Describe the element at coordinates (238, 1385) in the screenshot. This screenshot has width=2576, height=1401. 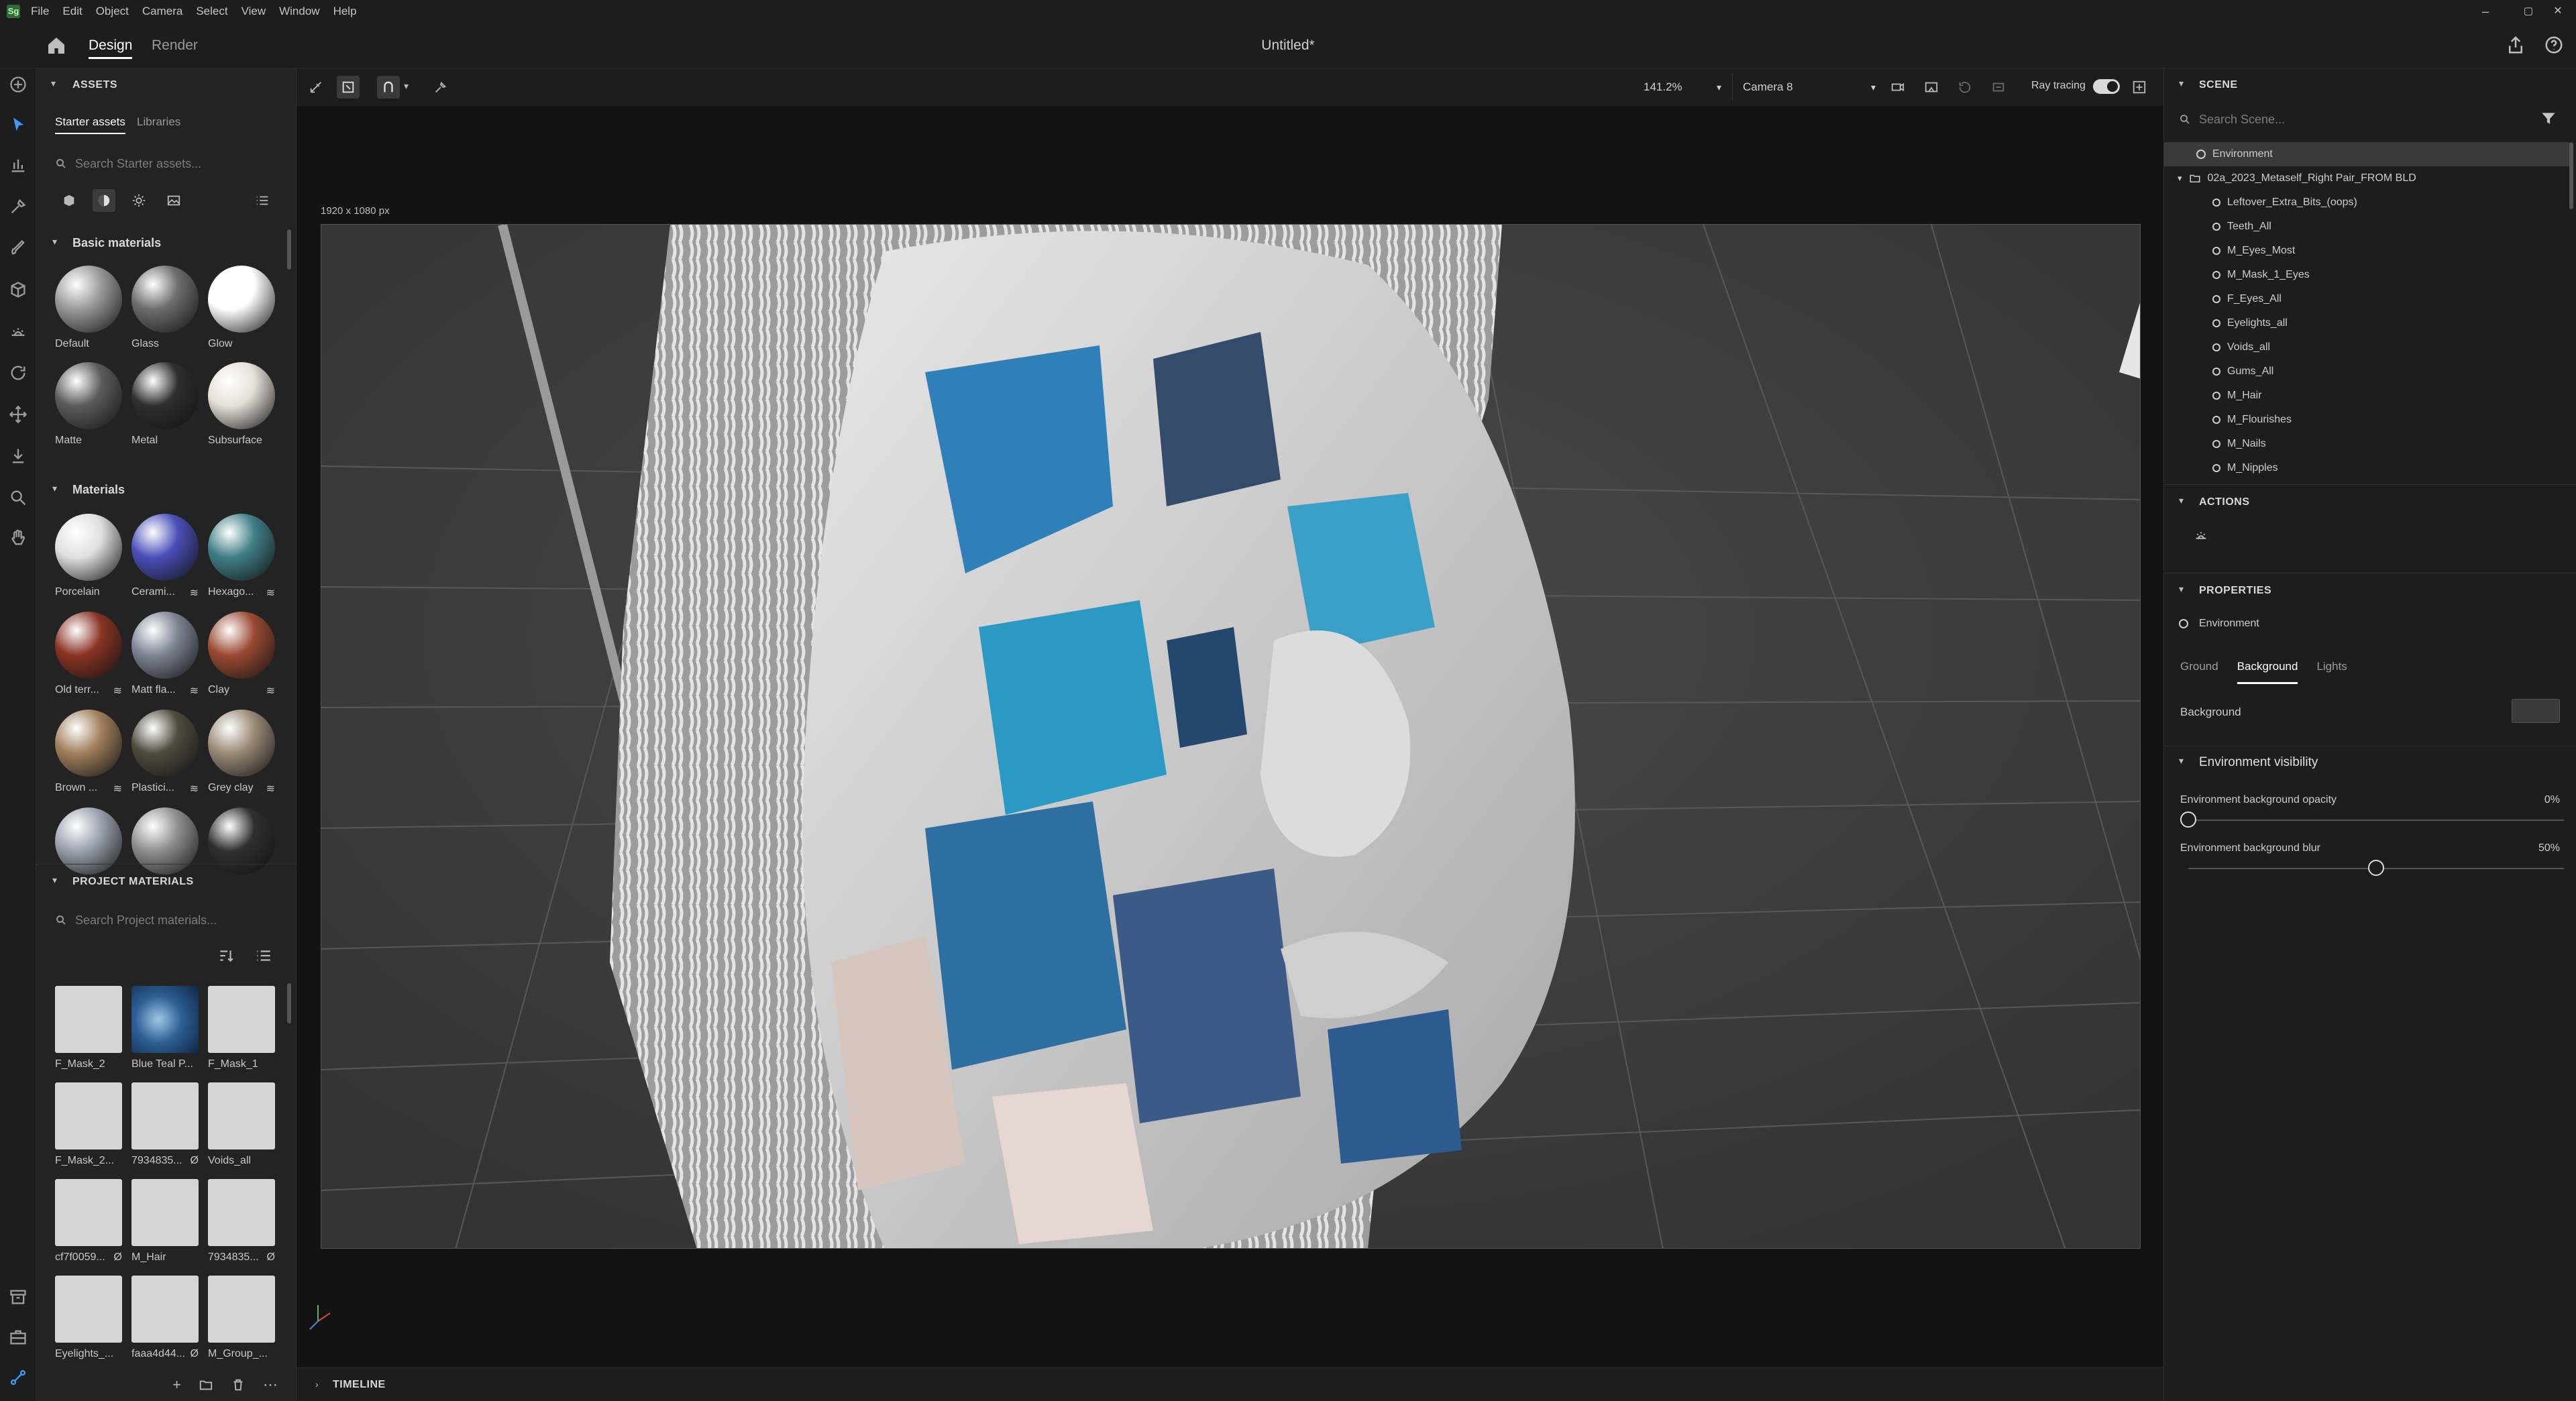
I see `trash-icon` at that location.